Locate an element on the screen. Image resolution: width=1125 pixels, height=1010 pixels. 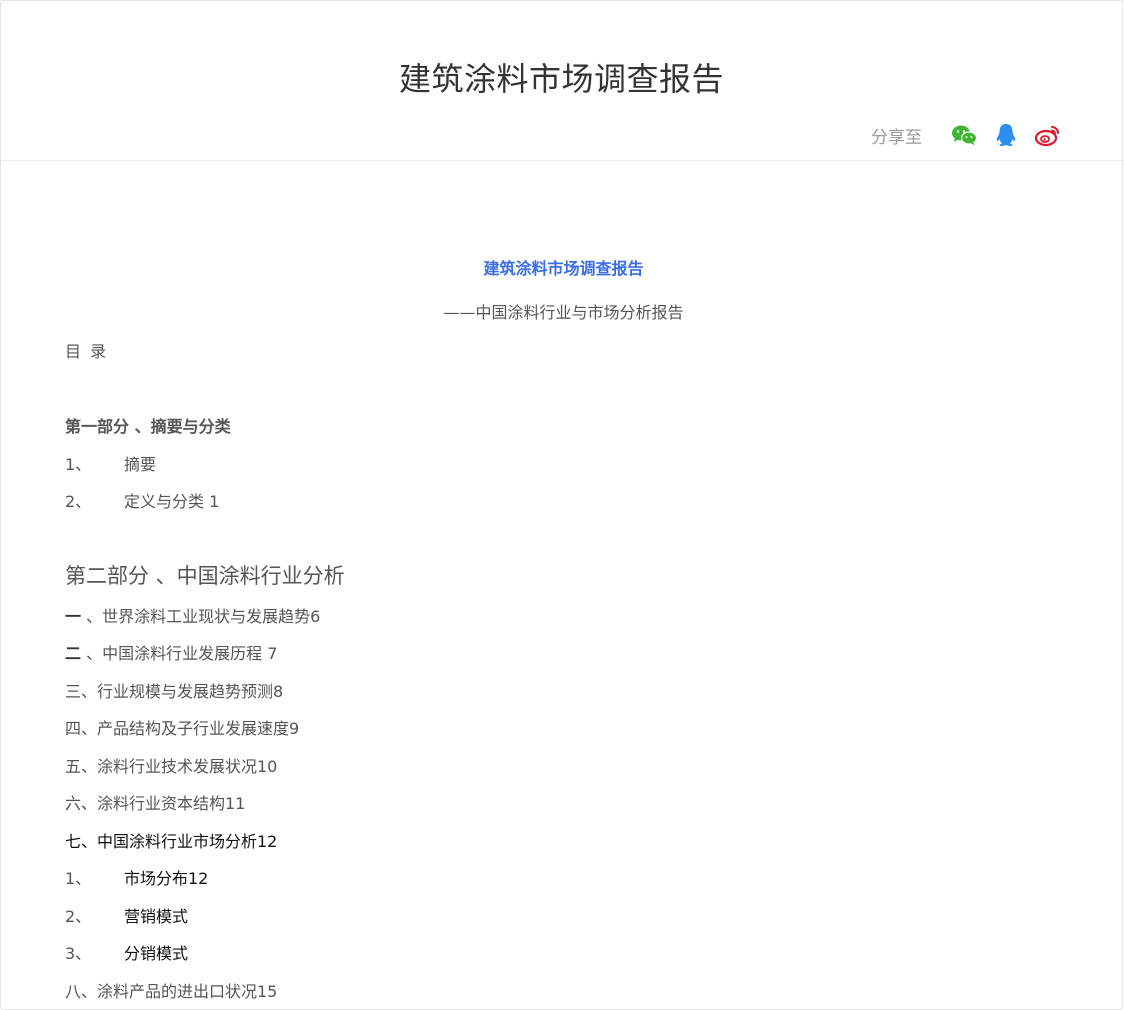
toc-item-text: 分销模式 is located at coordinates (156, 953).